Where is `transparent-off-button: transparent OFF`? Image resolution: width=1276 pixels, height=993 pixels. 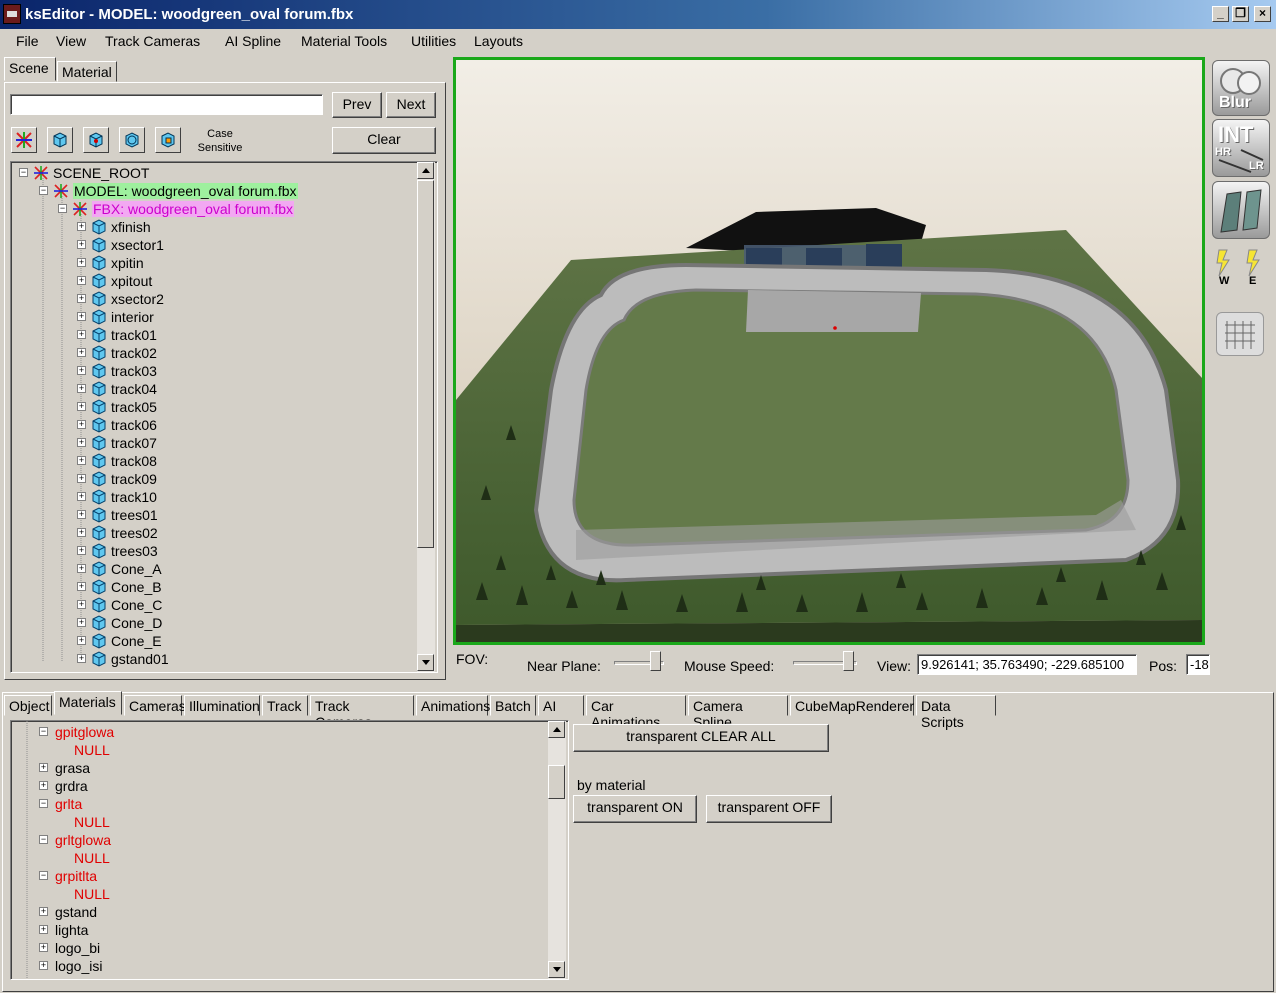
transparent-off-button: transparent OFF is located at coordinates (769, 809).